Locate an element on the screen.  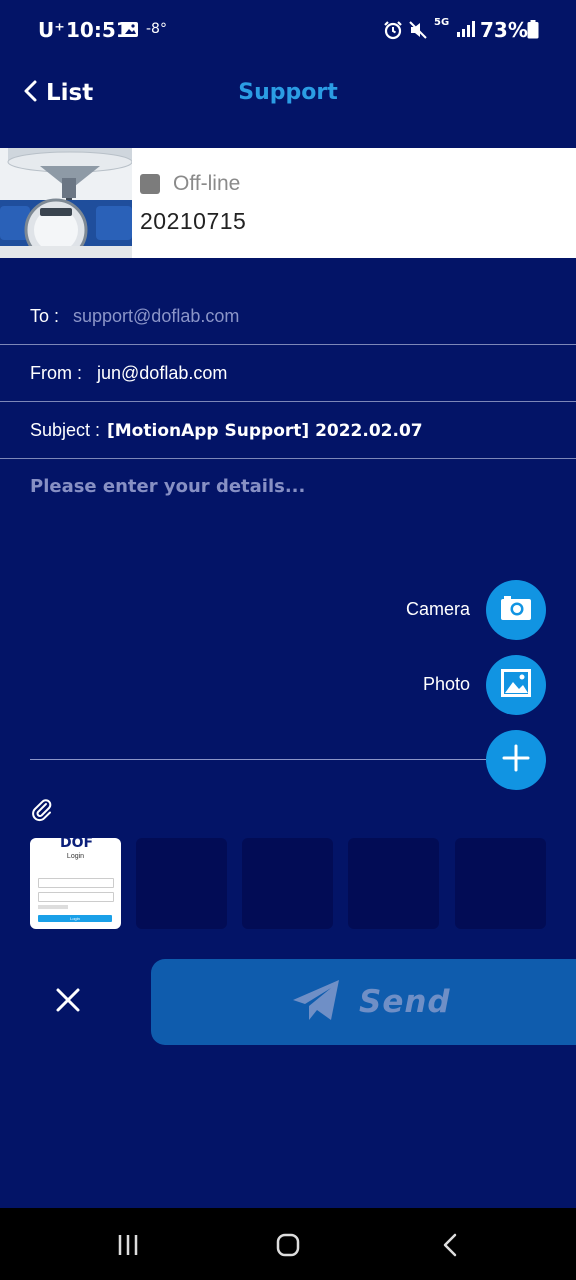
image-icon is located at coordinates (516, 685).